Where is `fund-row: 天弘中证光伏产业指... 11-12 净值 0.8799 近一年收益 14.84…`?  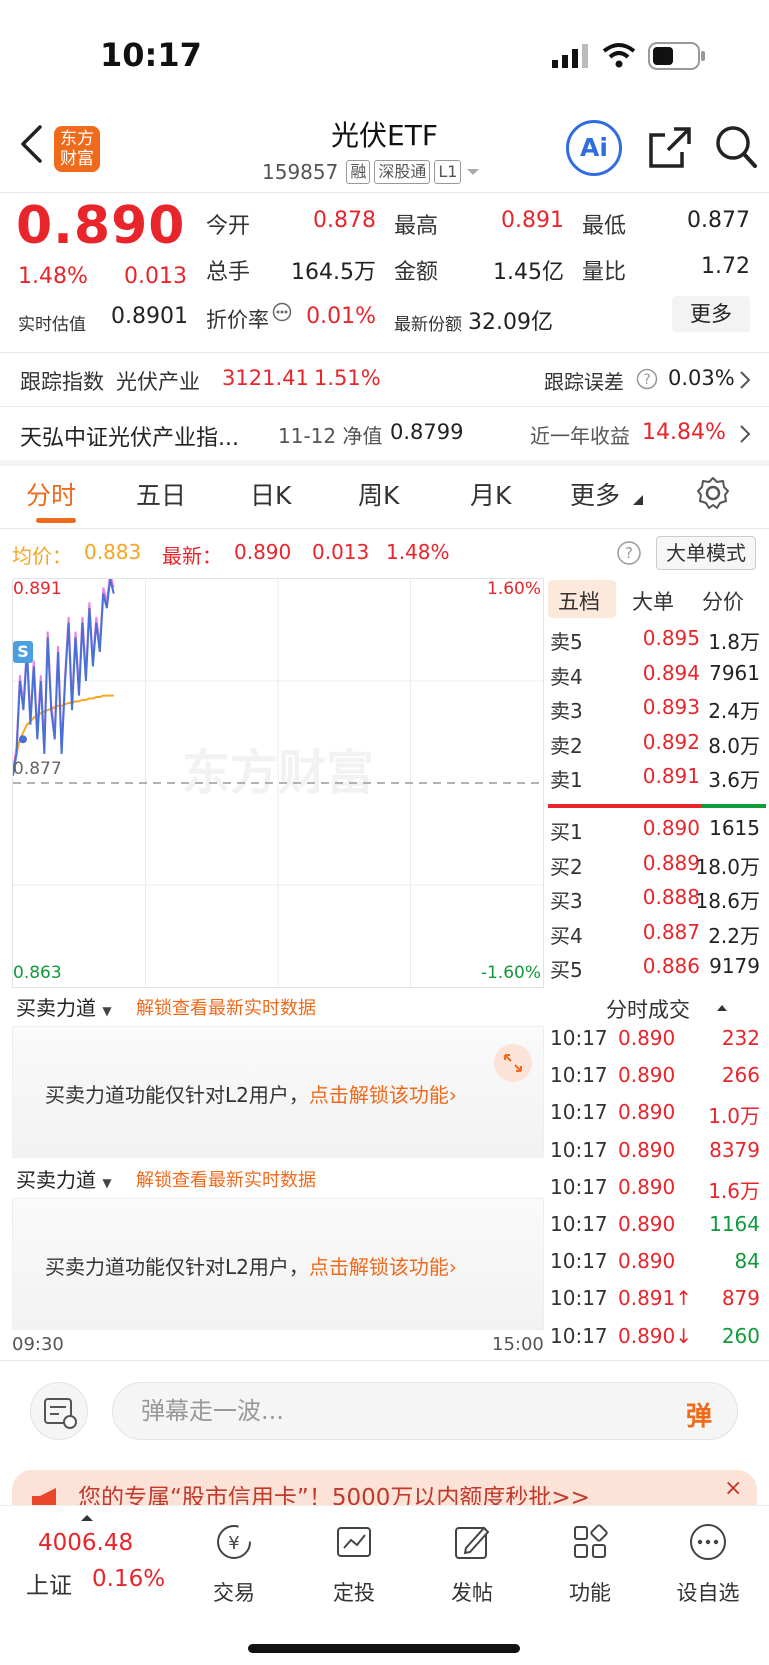
fund-row: 天弘中证光伏产业指... 11-12 净值 0.8799 近一年收益 14.84… is located at coordinates (384, 433).